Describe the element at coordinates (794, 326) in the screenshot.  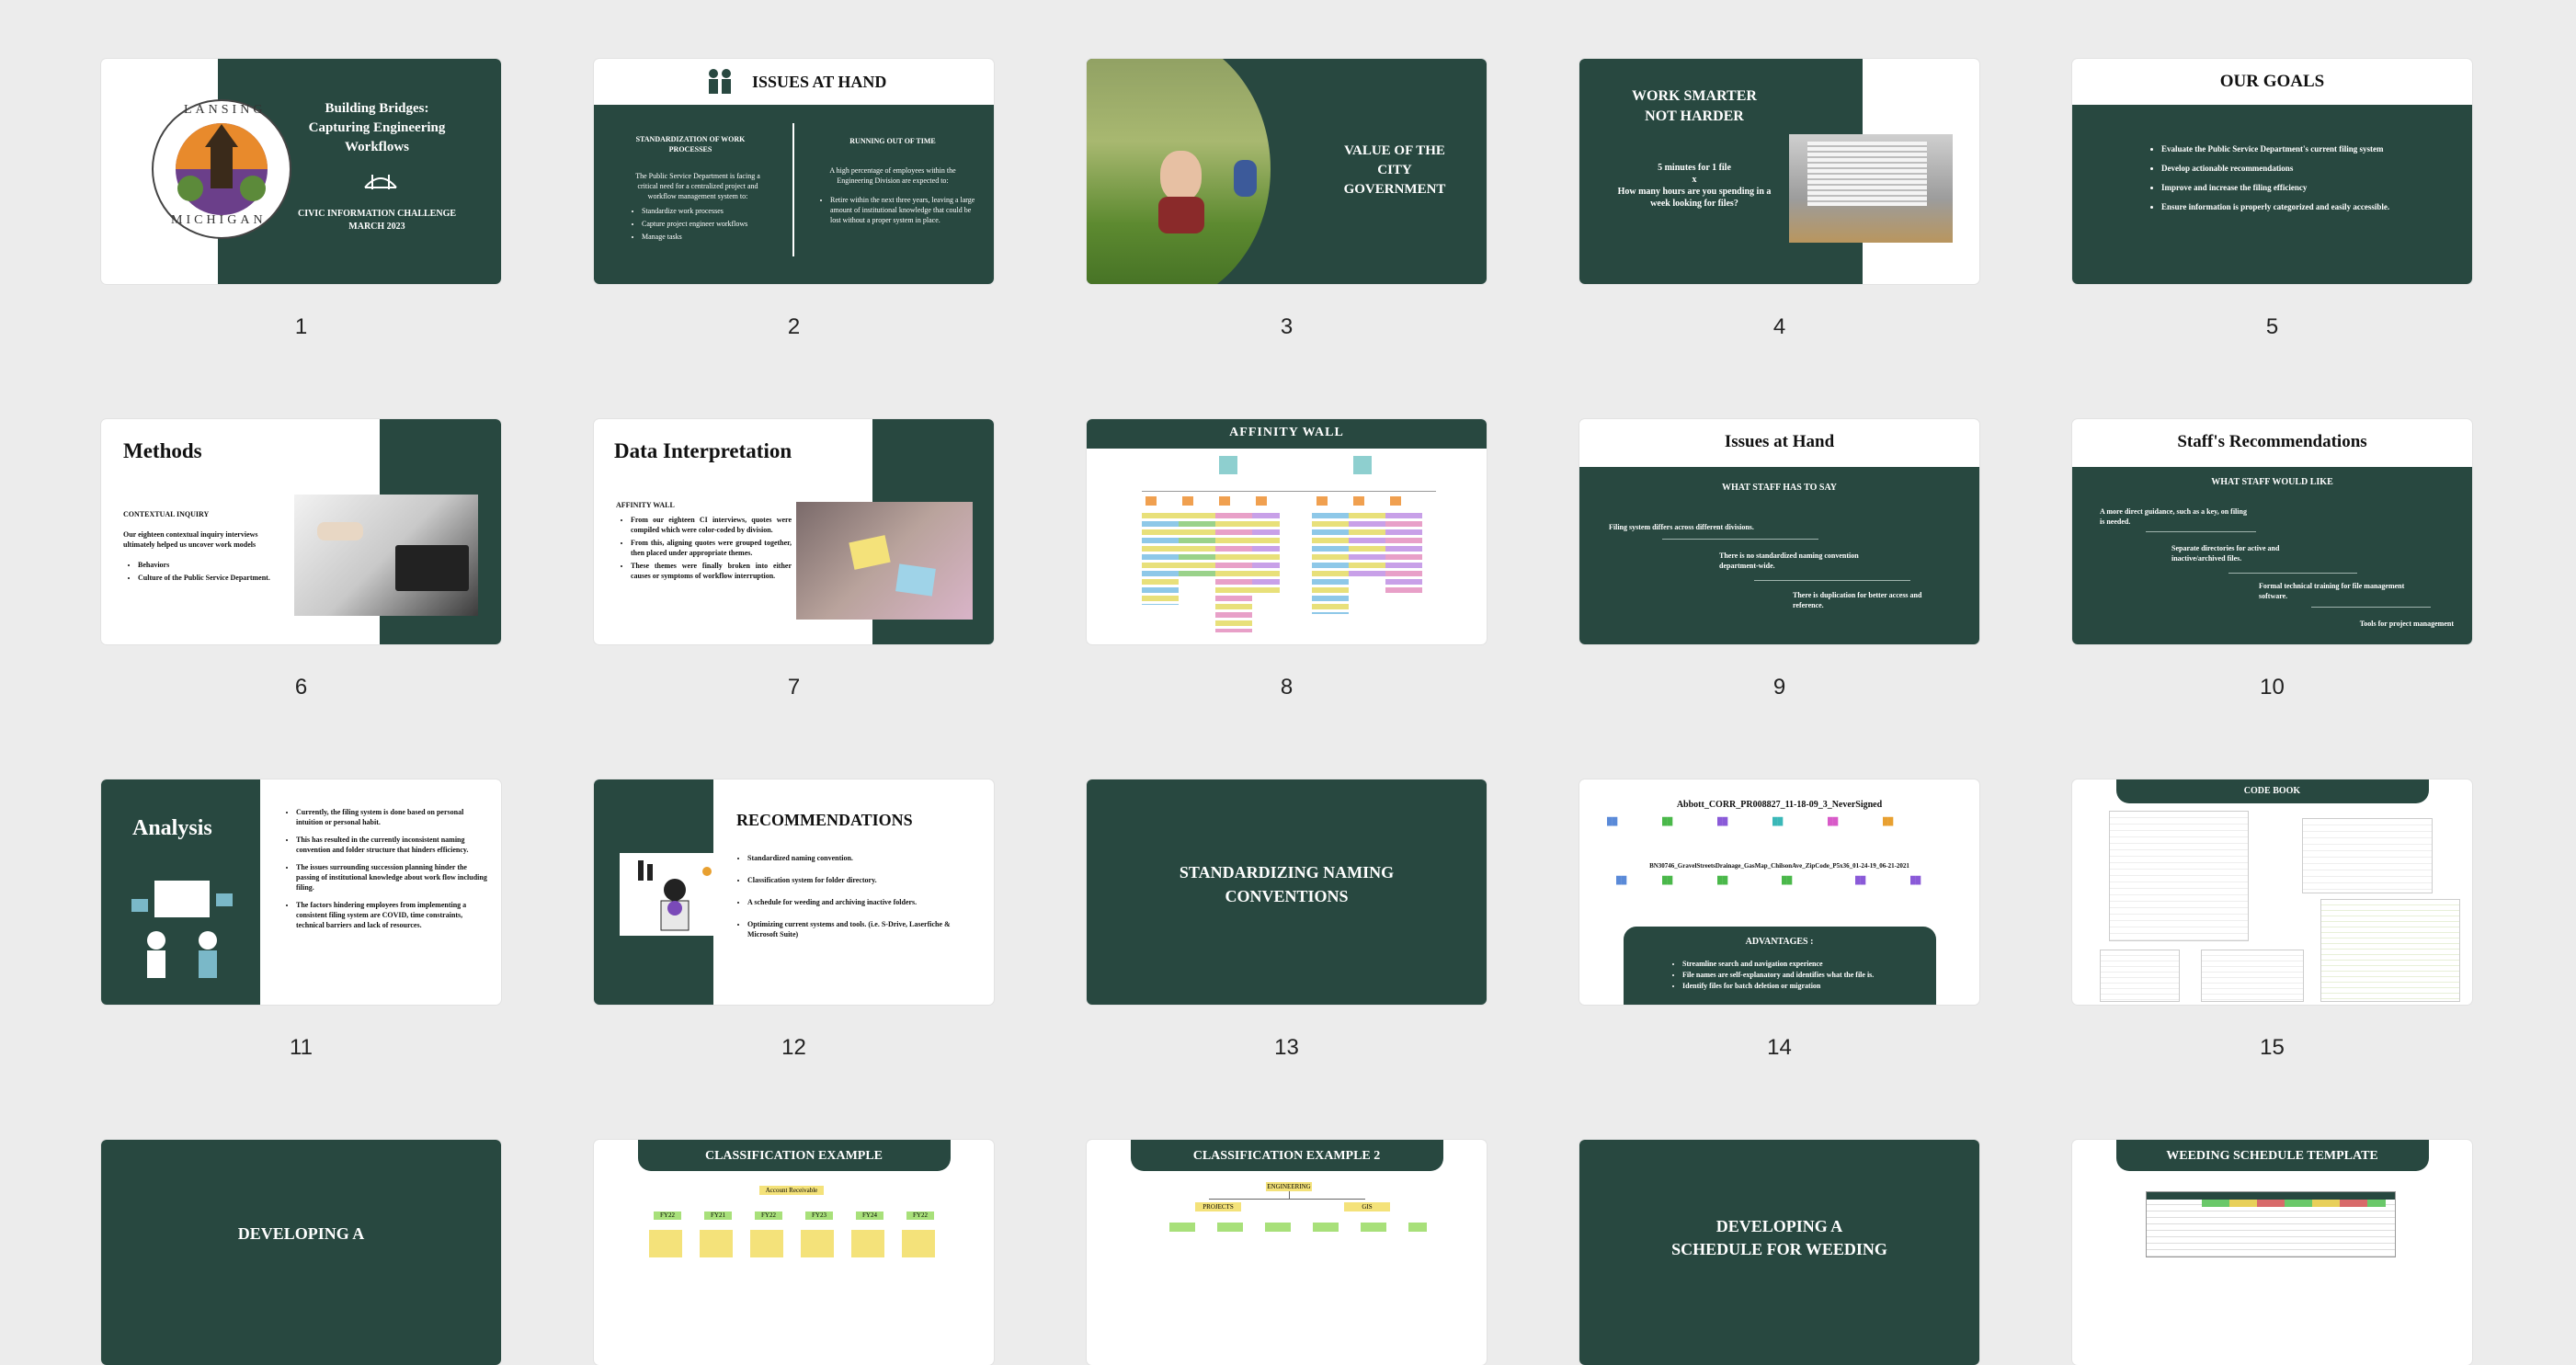
I see `slide-number: 2` at that location.